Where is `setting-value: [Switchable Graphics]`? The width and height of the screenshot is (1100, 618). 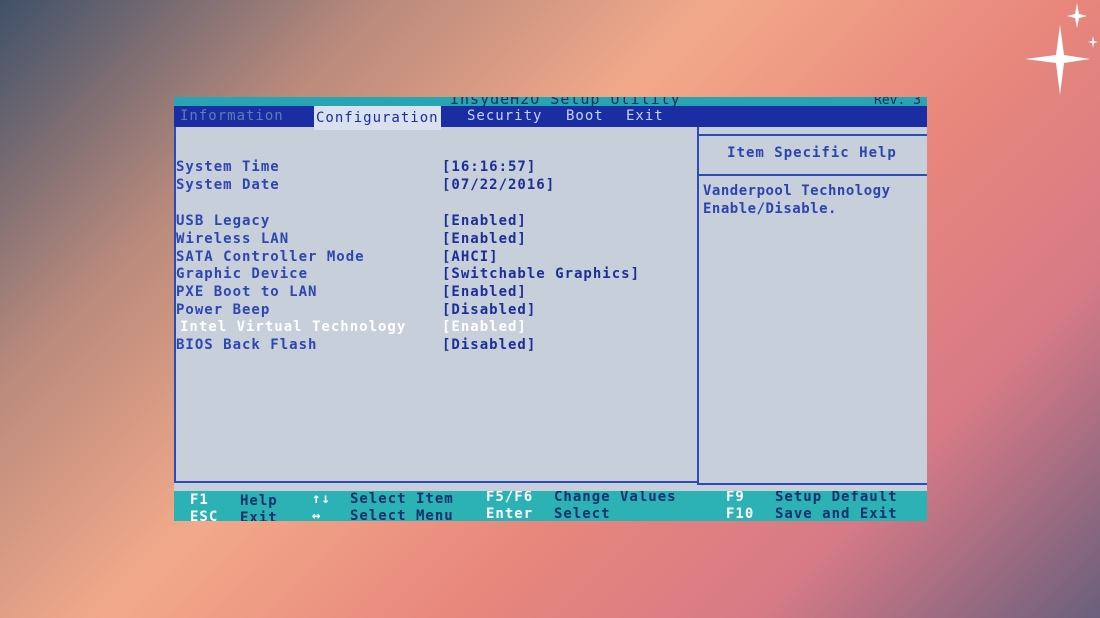
setting-value: [Switchable Graphics] is located at coordinates (541, 274).